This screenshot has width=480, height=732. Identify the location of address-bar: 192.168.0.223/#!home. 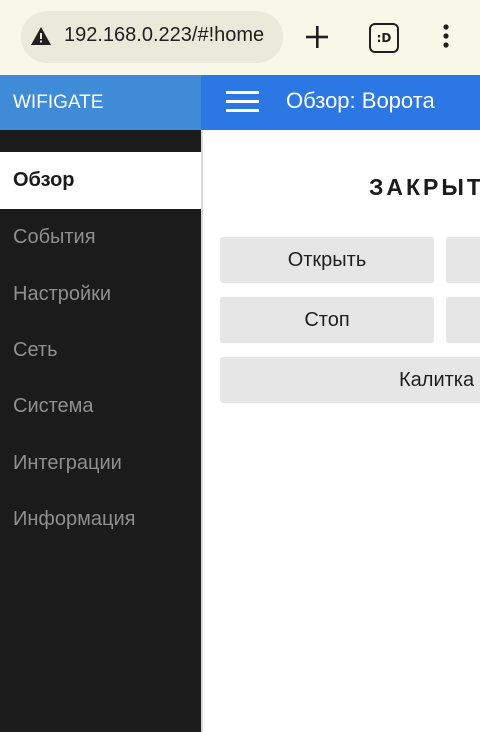
(152, 37).